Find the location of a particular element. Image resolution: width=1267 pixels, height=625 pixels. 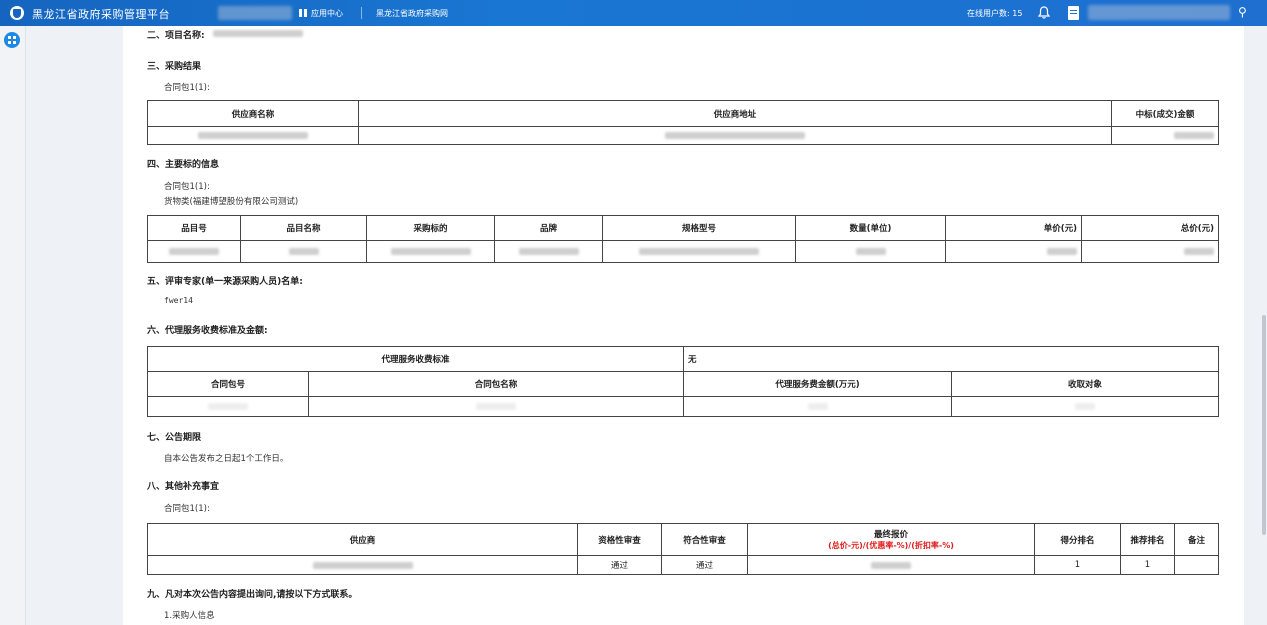

subject-info-table: 品目号 品目名称 采购标的 品牌 规格型号 数量(单位) 单价(元) 总价(元) is located at coordinates (683, 239).